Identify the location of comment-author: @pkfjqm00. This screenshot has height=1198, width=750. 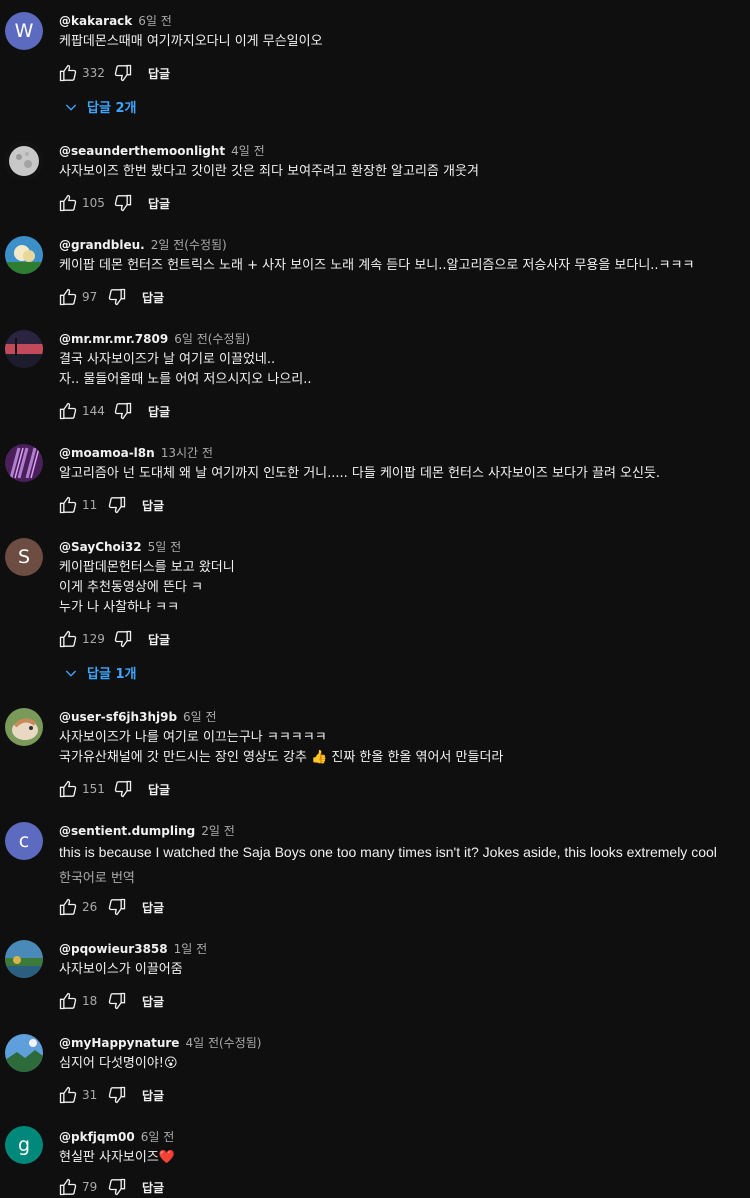
(97, 1137).